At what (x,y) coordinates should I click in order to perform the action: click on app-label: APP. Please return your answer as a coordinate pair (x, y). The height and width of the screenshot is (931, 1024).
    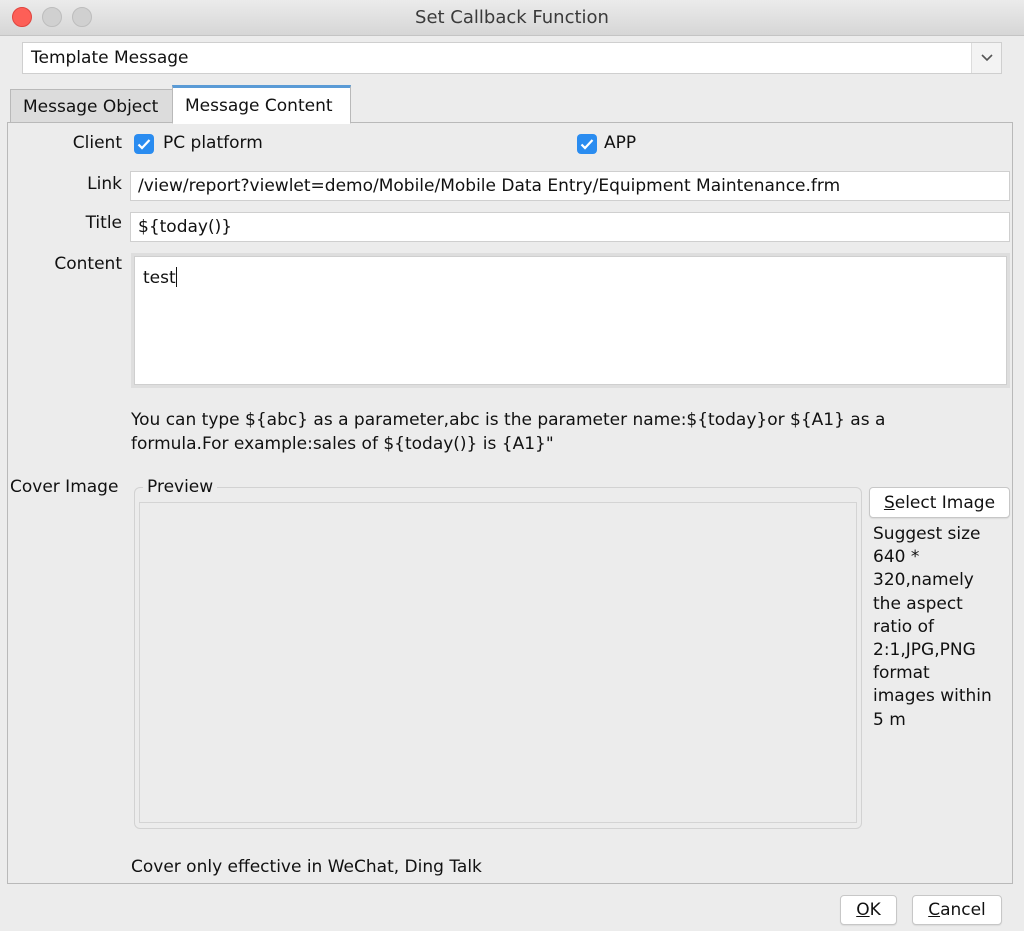
    Looking at the image, I should click on (620, 143).